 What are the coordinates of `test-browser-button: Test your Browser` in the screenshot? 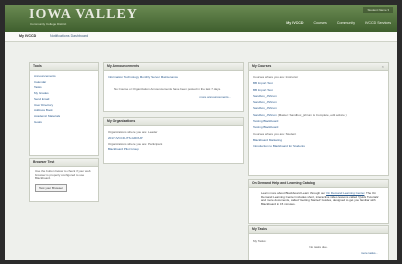 It's located at (51, 187).